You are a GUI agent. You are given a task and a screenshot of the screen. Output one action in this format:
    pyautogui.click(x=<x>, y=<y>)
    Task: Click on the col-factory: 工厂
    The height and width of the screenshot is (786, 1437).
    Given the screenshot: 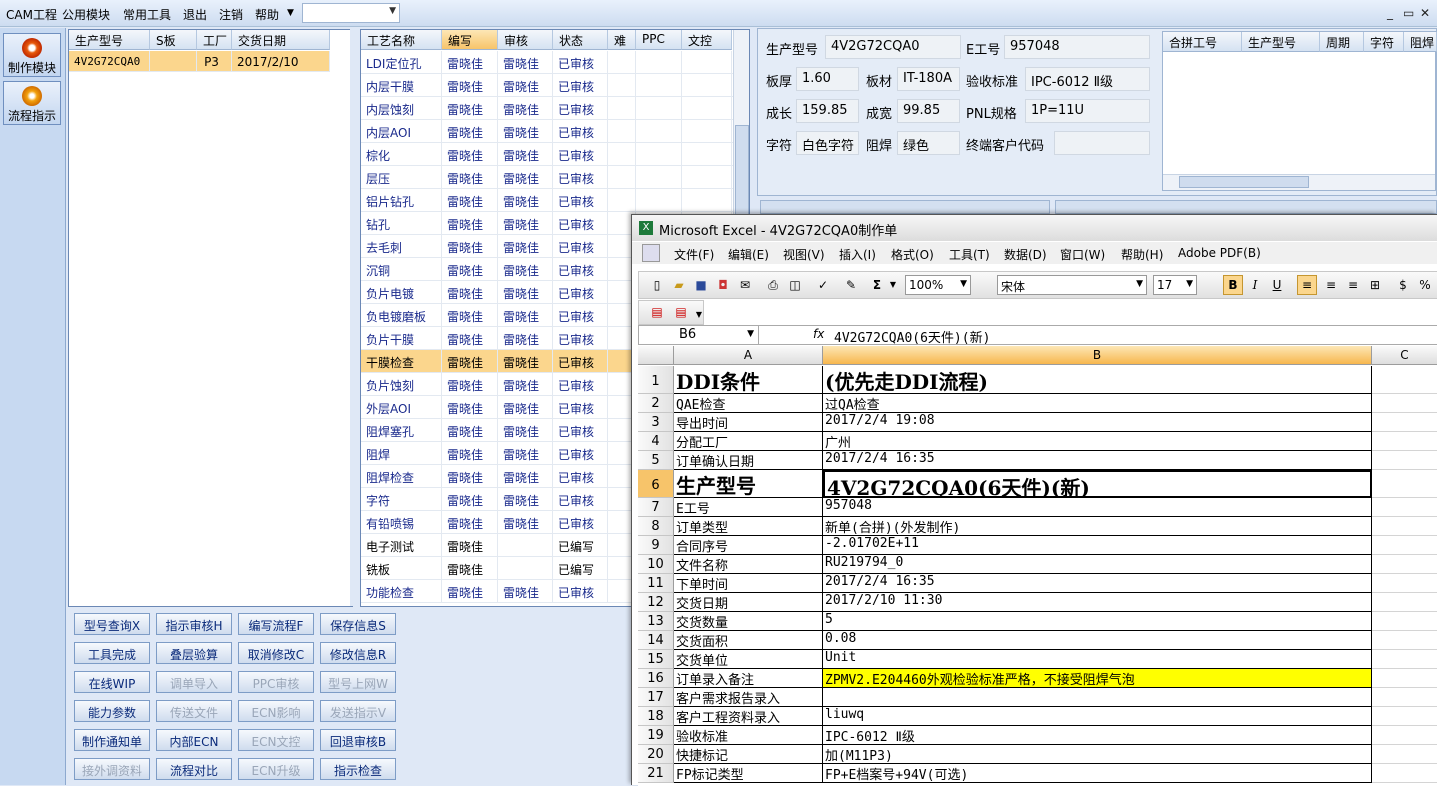 What is the action you would take?
    pyautogui.click(x=214, y=40)
    